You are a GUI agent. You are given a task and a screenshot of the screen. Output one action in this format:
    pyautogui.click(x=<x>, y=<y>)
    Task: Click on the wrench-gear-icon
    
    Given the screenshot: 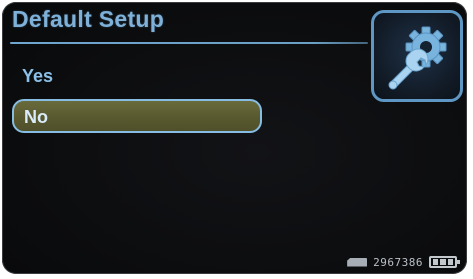 What is the action you would take?
    pyautogui.click(x=417, y=56)
    